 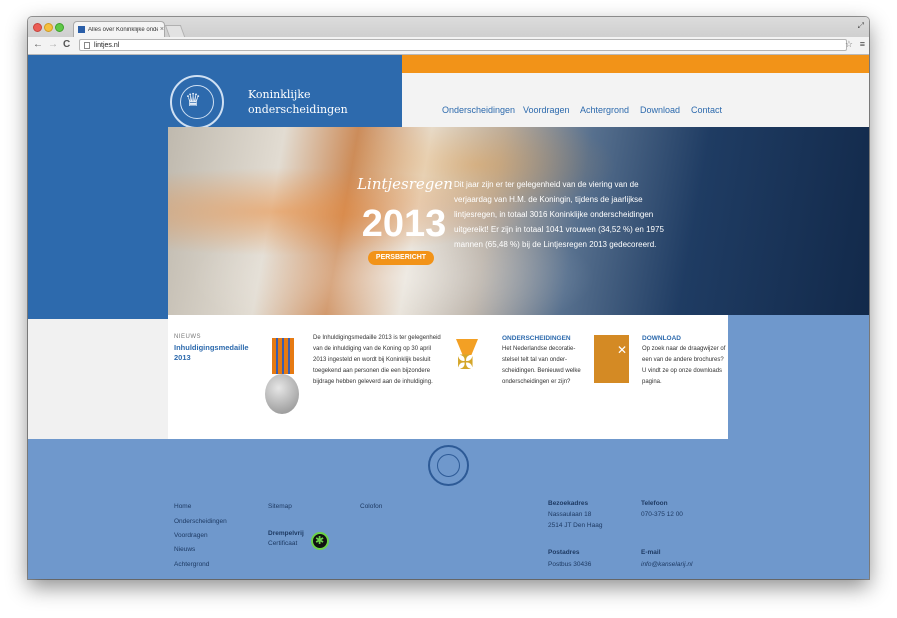 I want to click on nav-onderscheidingen: Onderscheidingen, so click(x=478, y=110).